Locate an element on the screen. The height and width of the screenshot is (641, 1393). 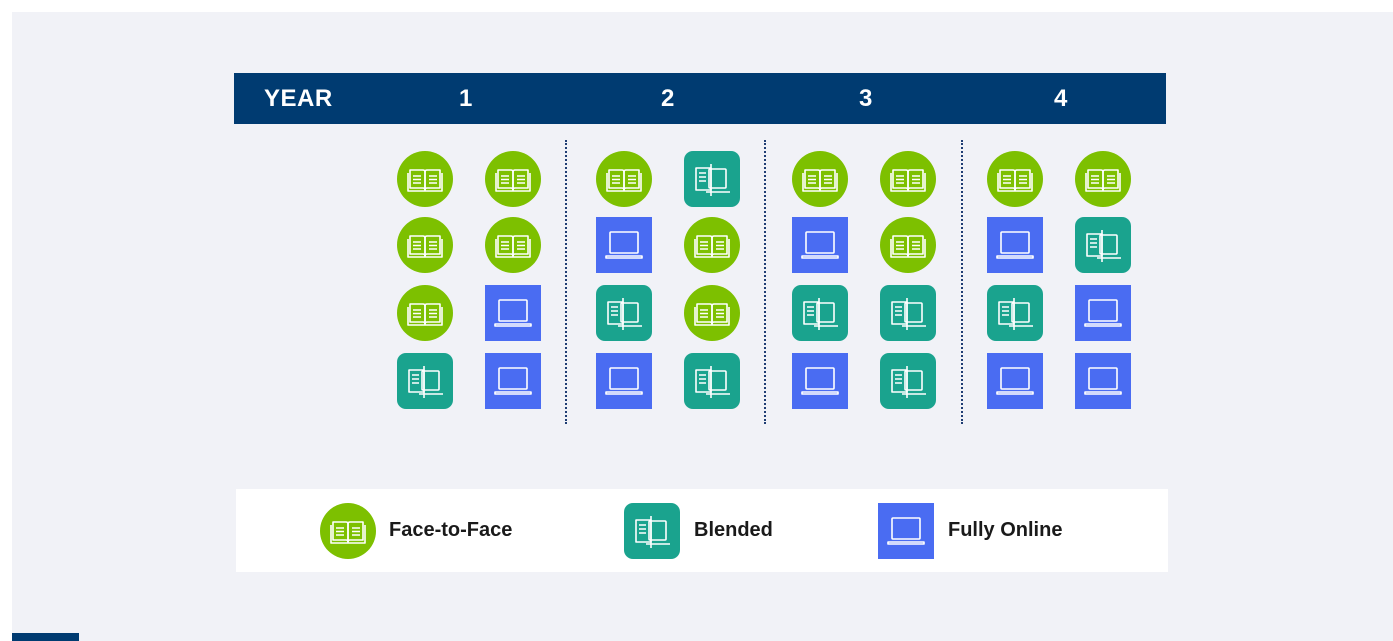
year3-row3-col2-blended-tile is located at coordinates (908, 313).